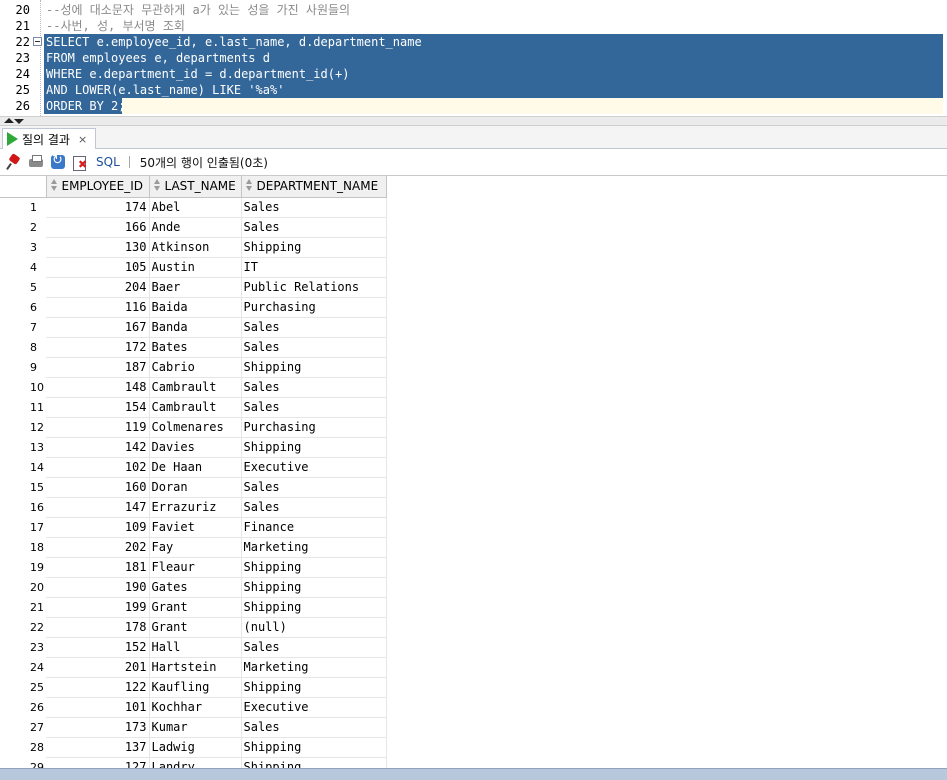 The width and height of the screenshot is (947, 780). What do you see at coordinates (198, 10) in the screenshot?
I see `code-comment: --성에 대소문자 무관하게 a가 있는 성을 가진 사원들의` at bounding box center [198, 10].